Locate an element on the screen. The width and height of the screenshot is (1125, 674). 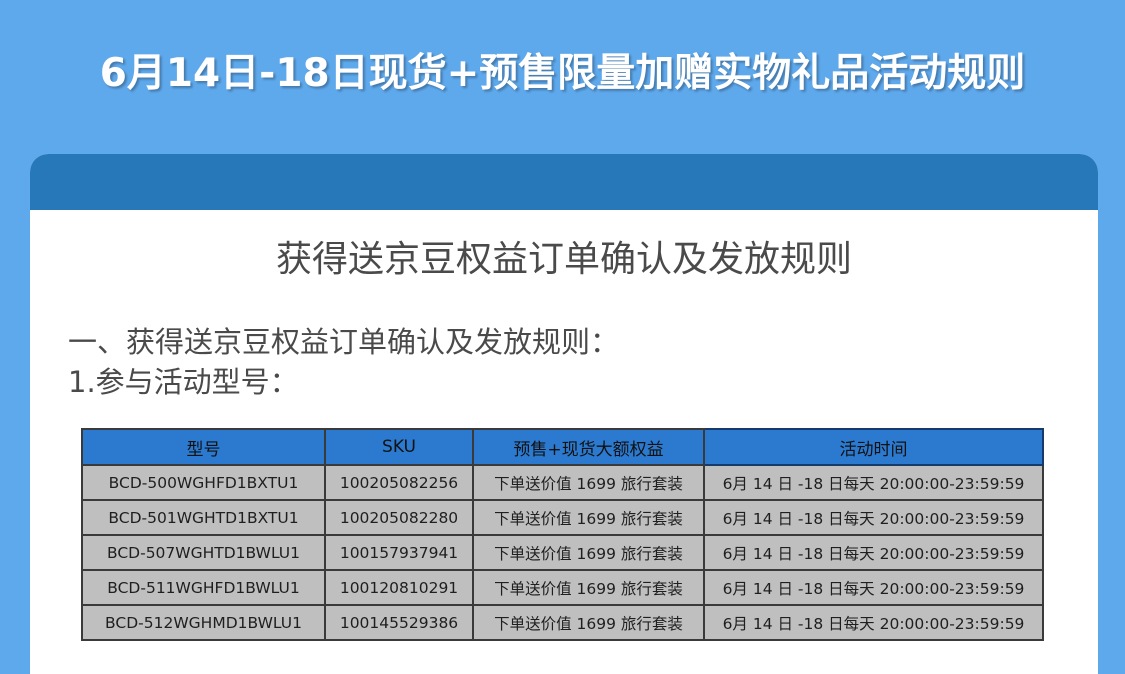
card-title: 获得送京豆权益订单确认及发放规则 is located at coordinates (563, 259).